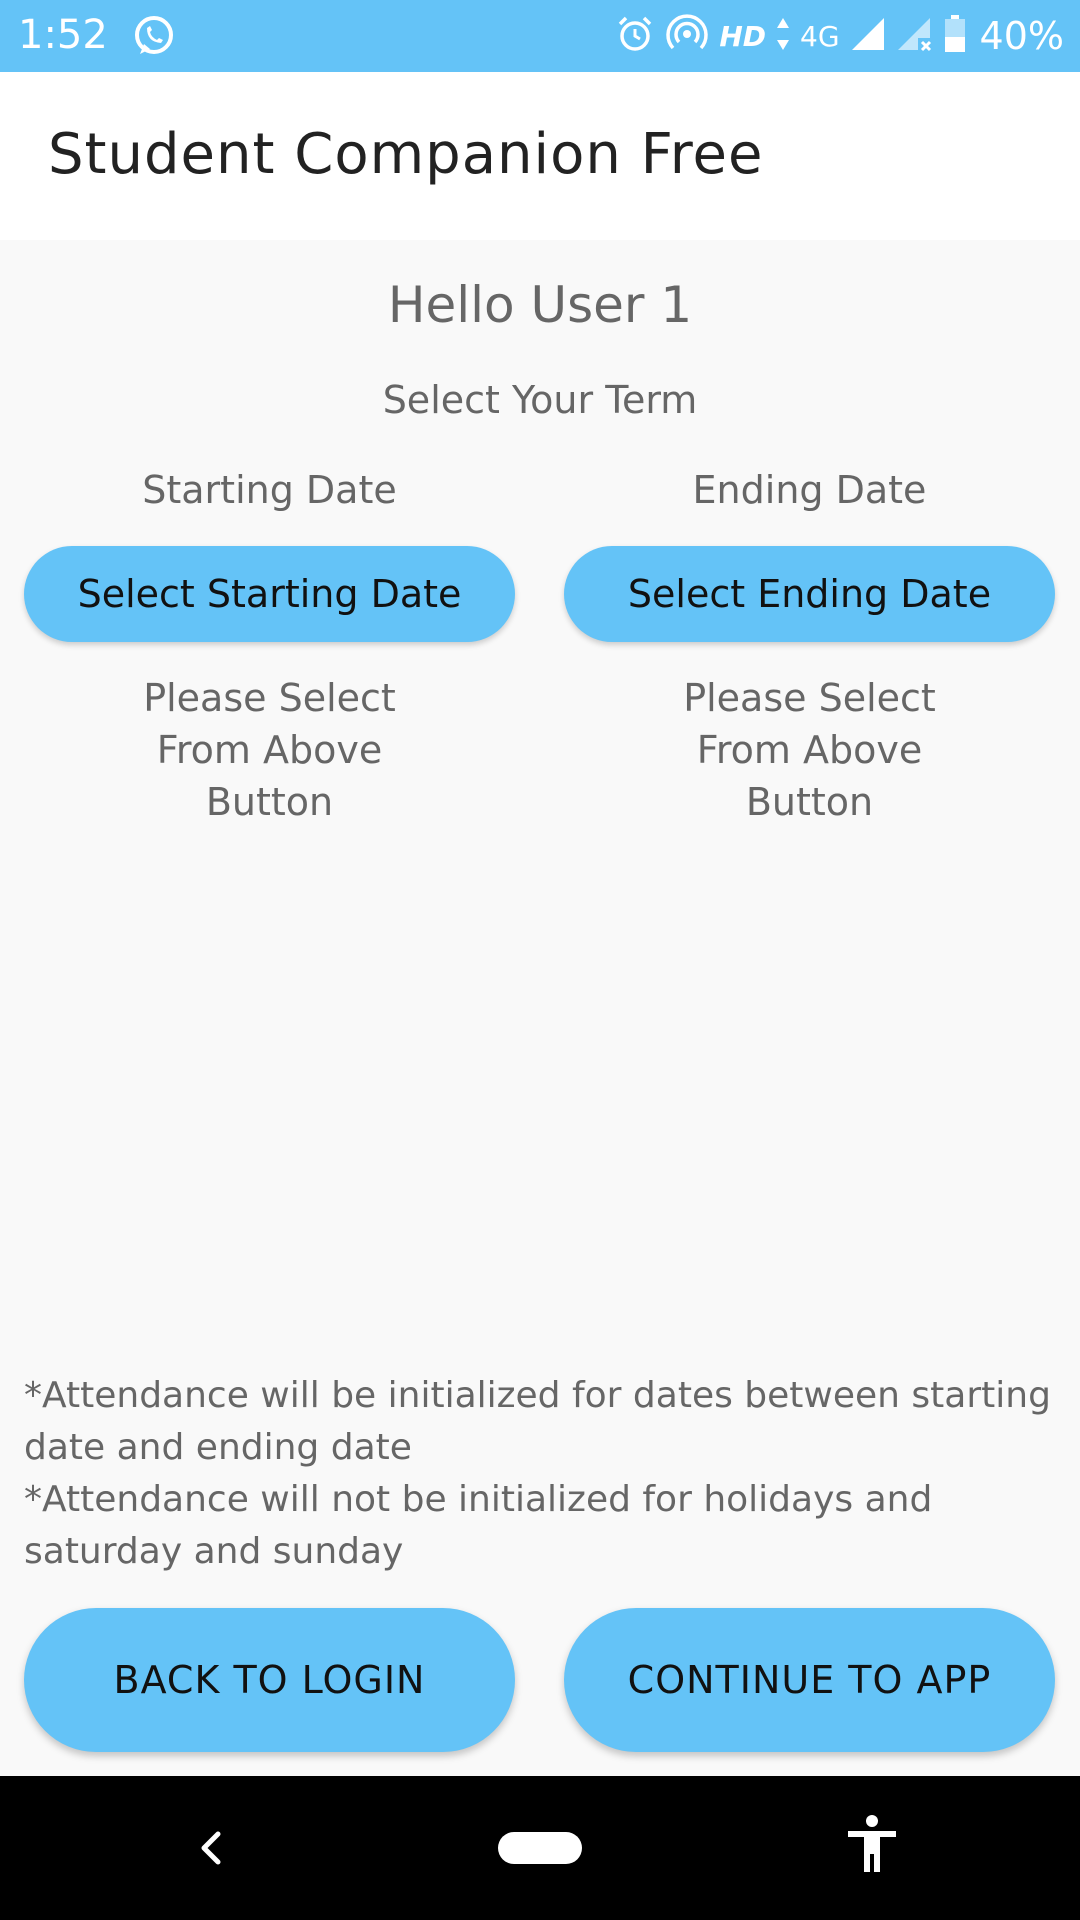 Image resolution: width=1080 pixels, height=1920 pixels. I want to click on accessibility-icon, so click(872, 1846).